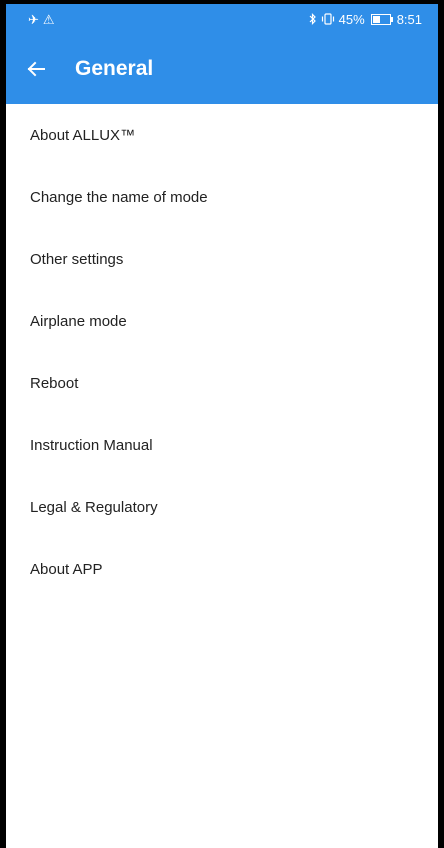 The image size is (444, 848). Describe the element at coordinates (327, 19) in the screenshot. I see `vibrate-icon` at that location.